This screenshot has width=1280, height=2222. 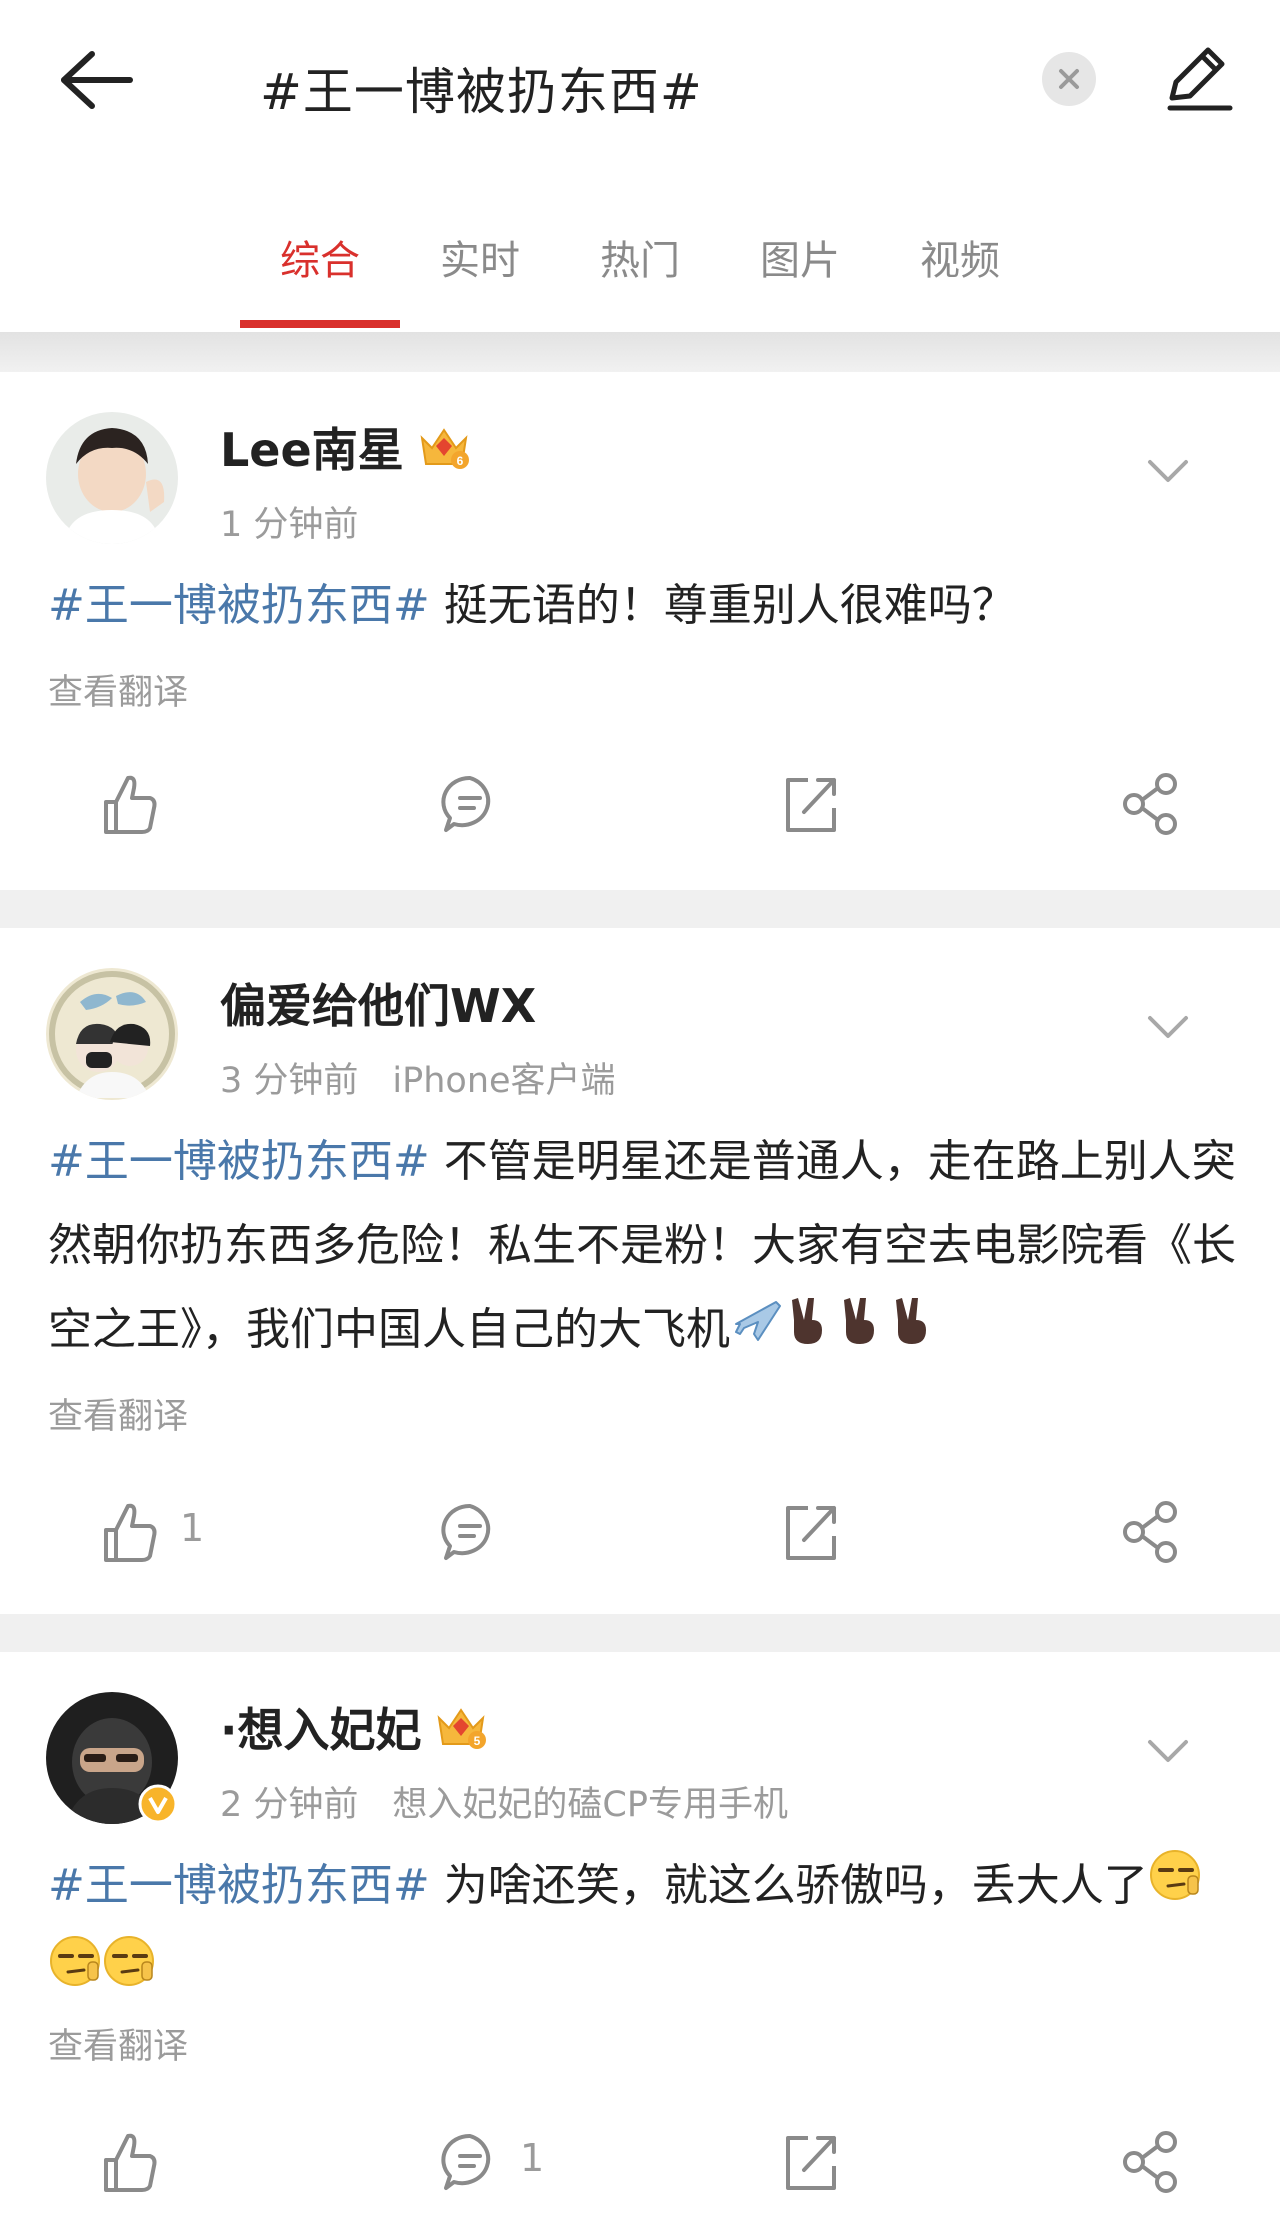 I want to click on post-time: 2 分钟前, so click(x=289, y=1805).